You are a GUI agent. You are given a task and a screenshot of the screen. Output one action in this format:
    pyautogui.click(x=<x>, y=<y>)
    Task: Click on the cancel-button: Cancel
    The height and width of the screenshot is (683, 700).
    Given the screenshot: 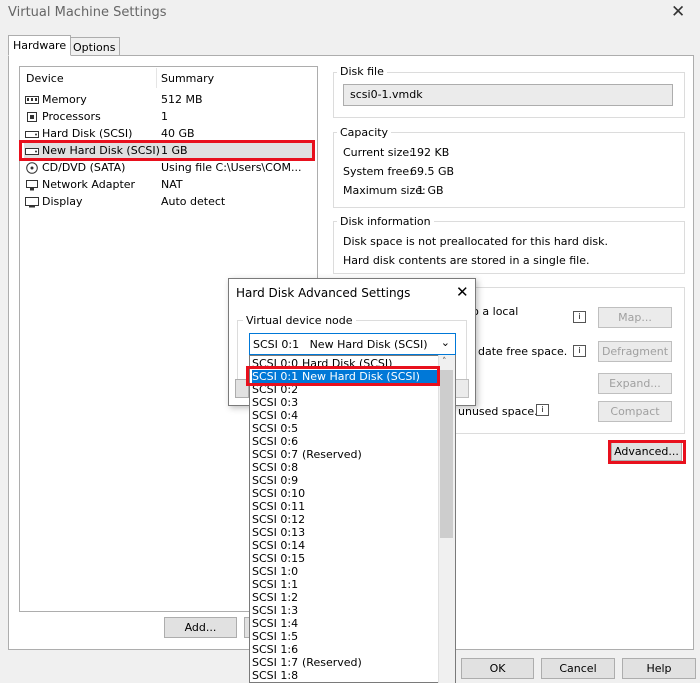 What is the action you would take?
    pyautogui.click(x=578, y=668)
    